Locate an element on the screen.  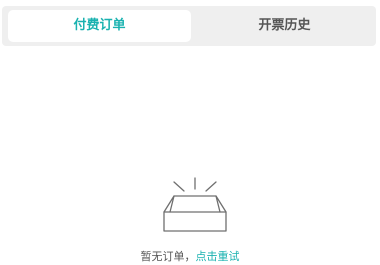
retry-link: 点击重试 is located at coordinates (218, 256).